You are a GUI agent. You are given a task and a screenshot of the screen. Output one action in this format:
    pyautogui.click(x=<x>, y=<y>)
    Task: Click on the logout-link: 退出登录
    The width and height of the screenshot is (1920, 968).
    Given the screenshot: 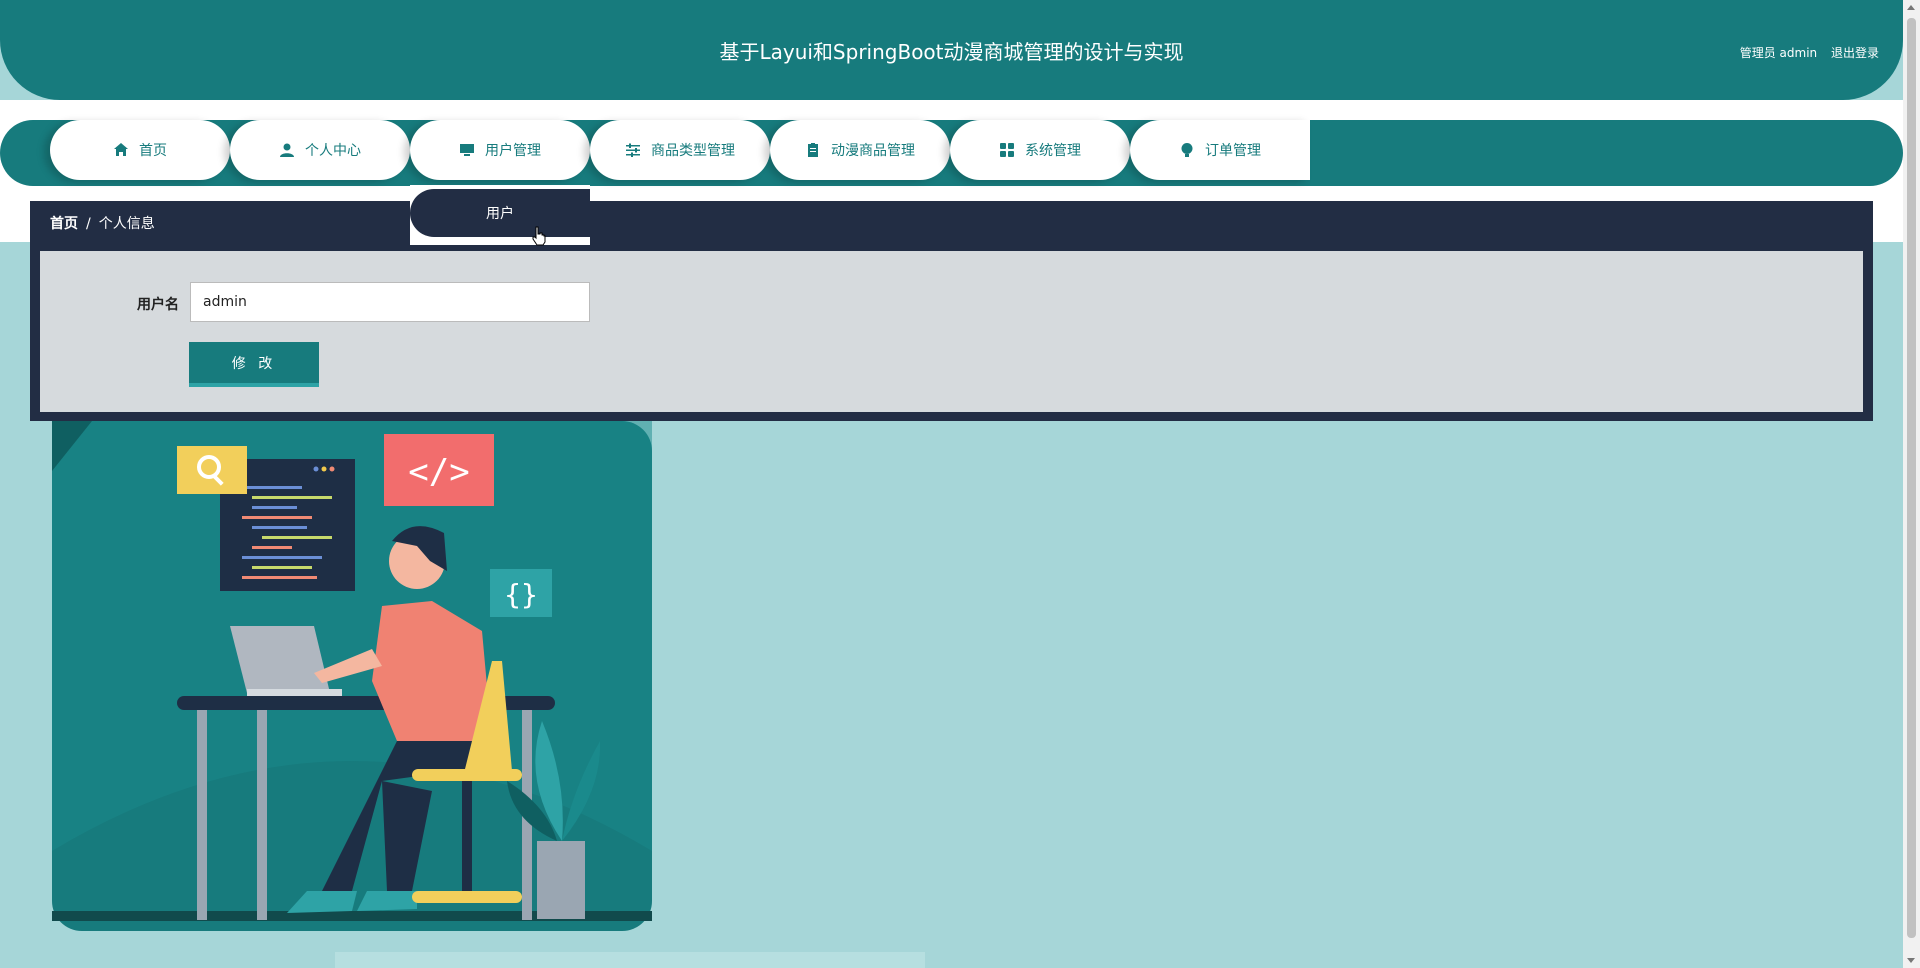 What is the action you would take?
    pyautogui.click(x=1855, y=53)
    